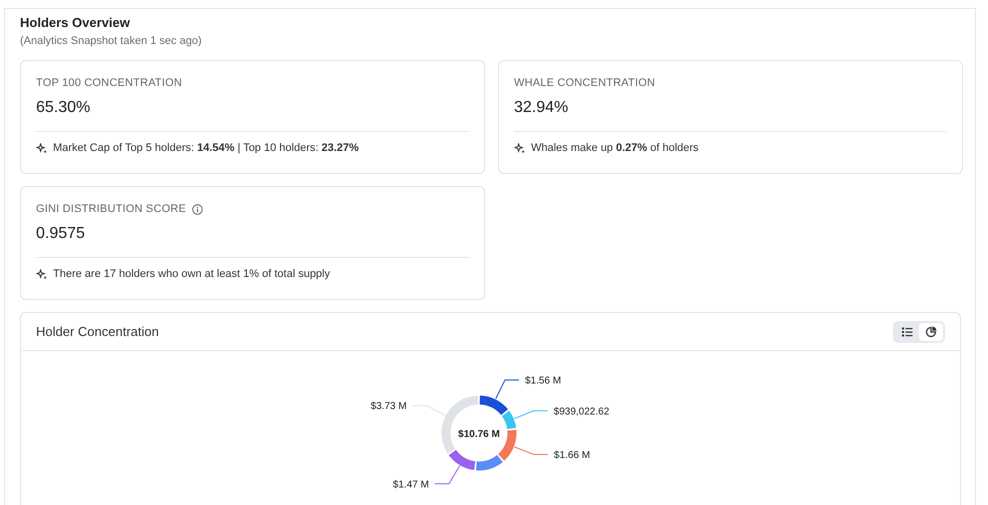 The width and height of the screenshot is (988, 505). What do you see at coordinates (585, 83) in the screenshot?
I see `stat-label: WHALE CONCENTRATION` at bounding box center [585, 83].